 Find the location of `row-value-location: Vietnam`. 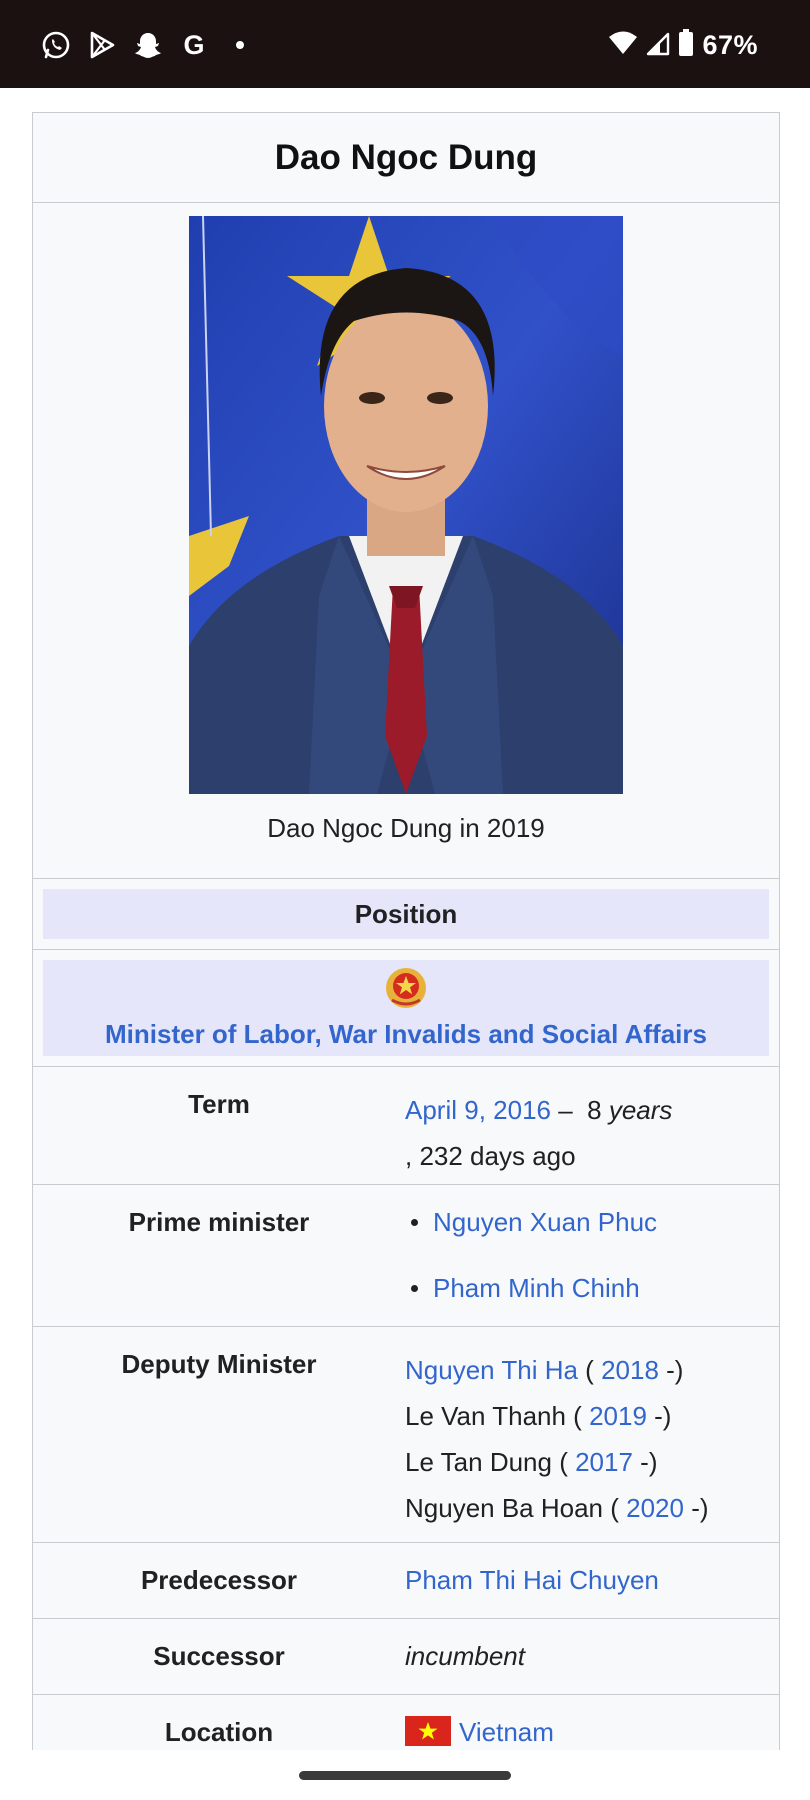

row-value-location: Vietnam is located at coordinates (592, 1722).